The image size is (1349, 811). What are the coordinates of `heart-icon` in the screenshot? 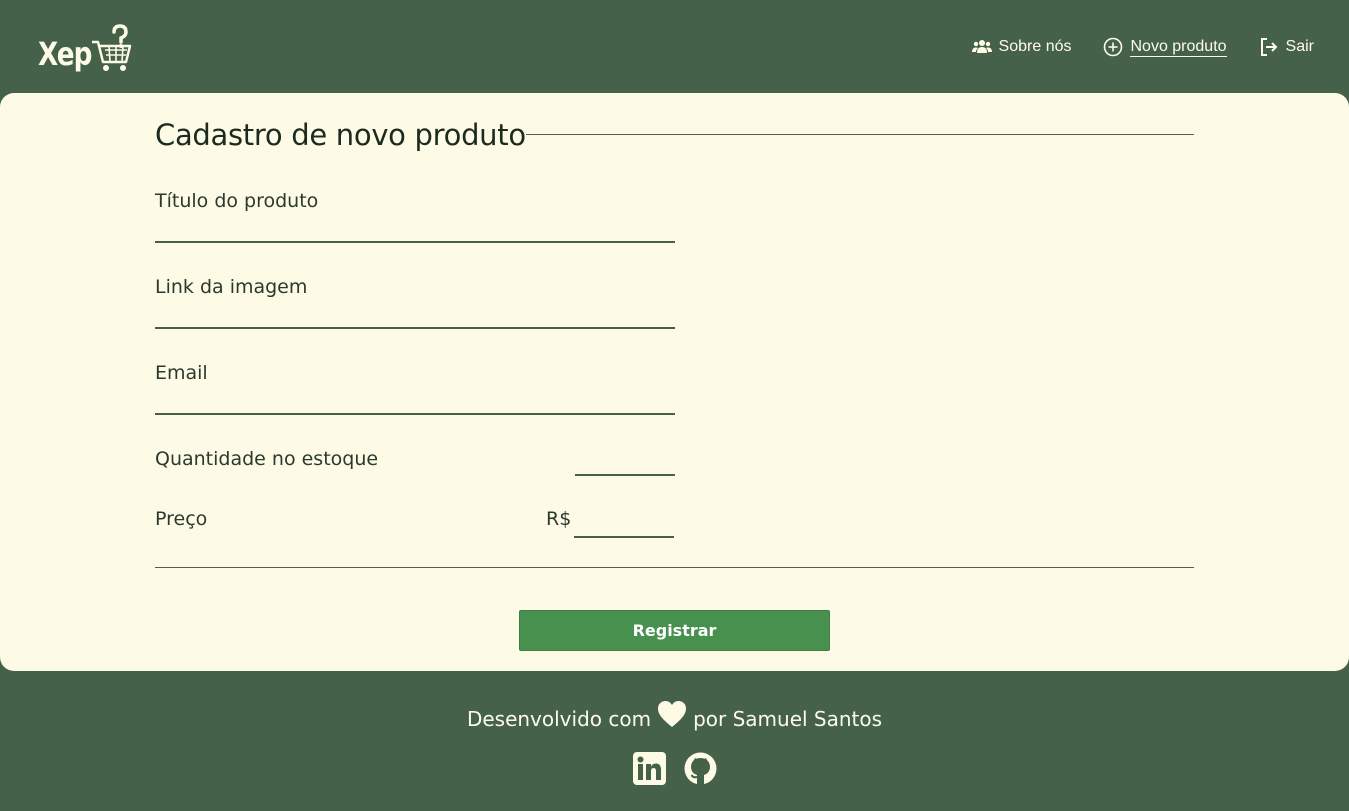 It's located at (672, 714).